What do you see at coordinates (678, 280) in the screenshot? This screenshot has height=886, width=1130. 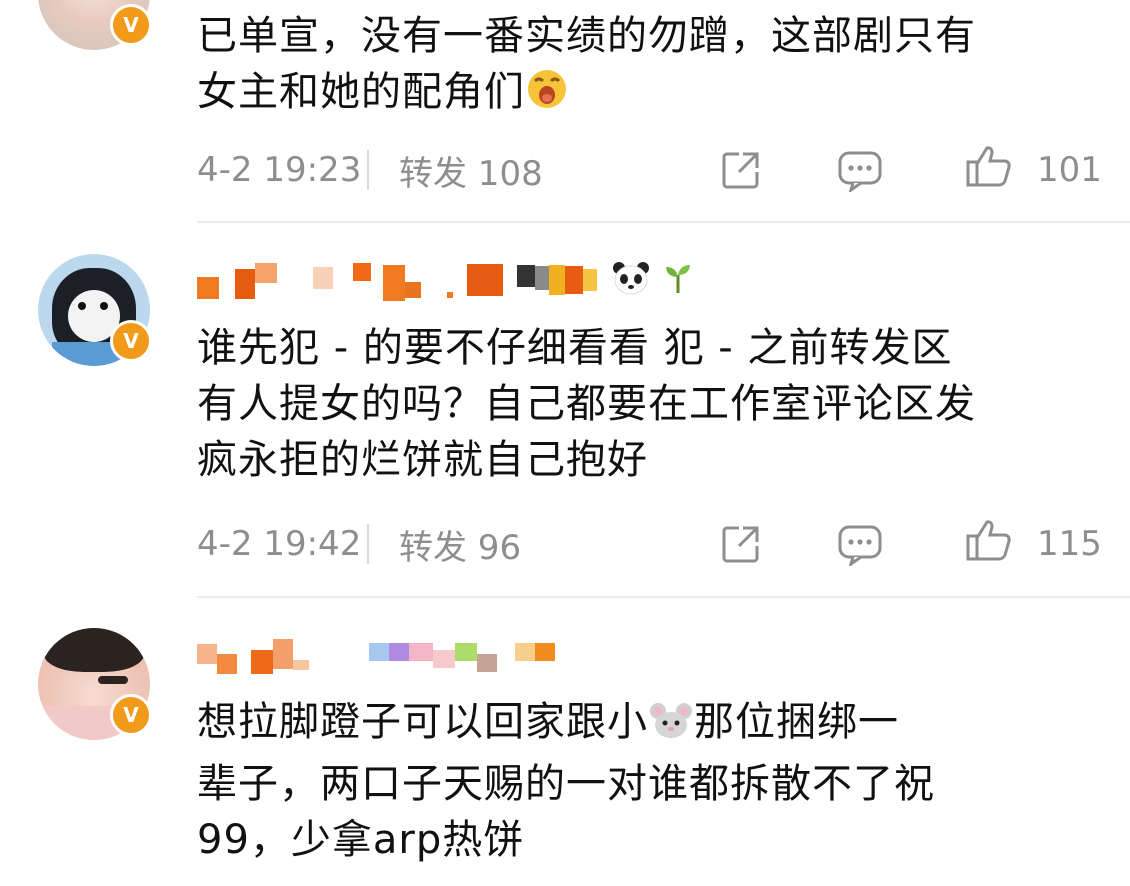 I see `sprout-emoji` at bounding box center [678, 280].